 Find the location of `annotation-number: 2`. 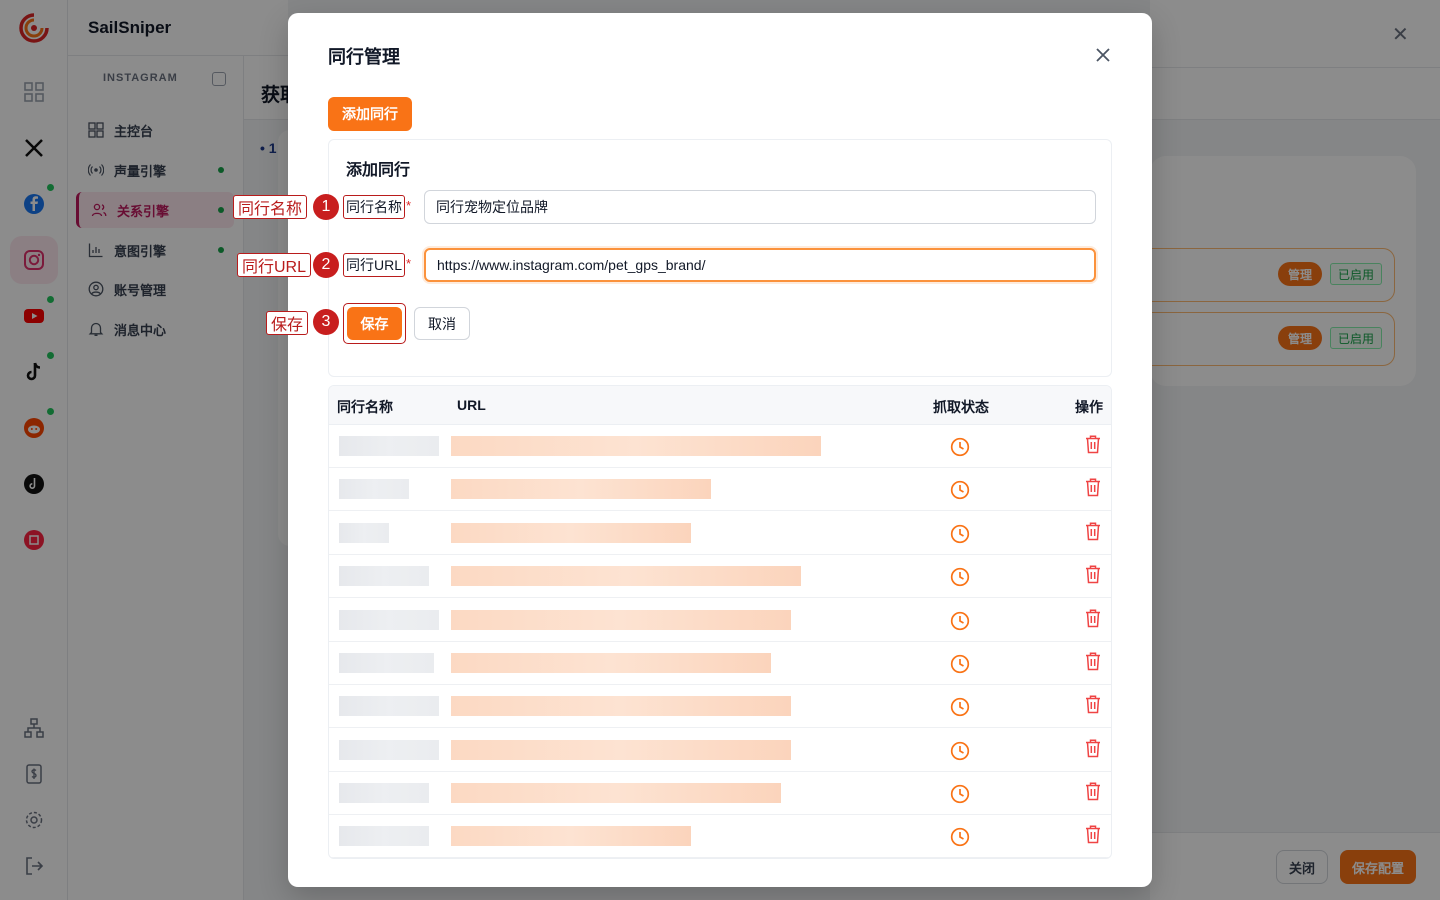

annotation-number: 2 is located at coordinates (326, 265).